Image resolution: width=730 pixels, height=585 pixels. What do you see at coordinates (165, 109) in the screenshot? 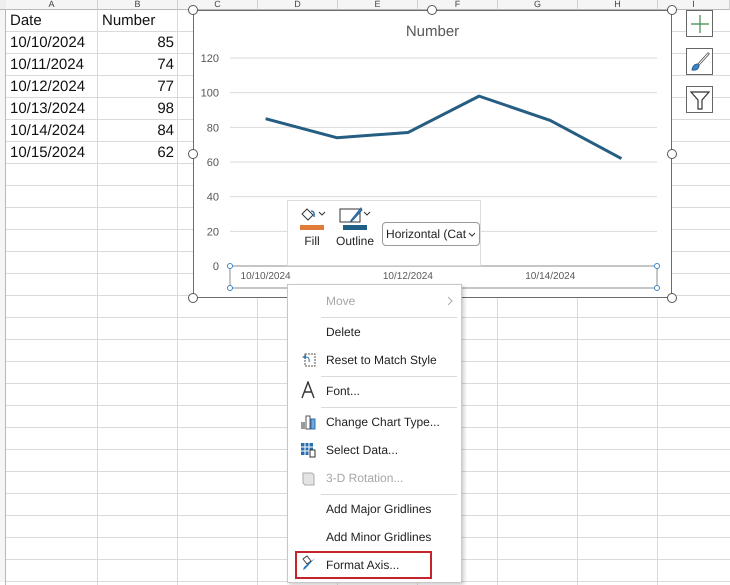
I see `table-cell-text: 98` at bounding box center [165, 109].